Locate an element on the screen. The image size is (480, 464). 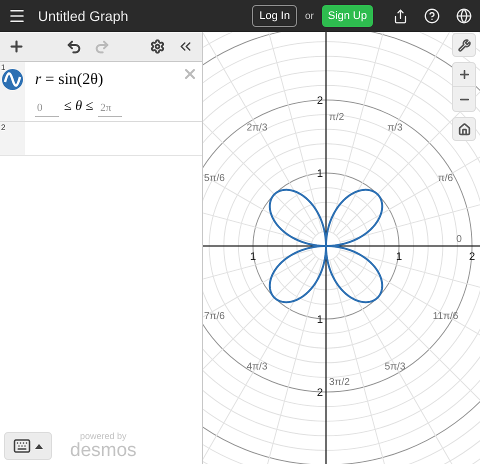
line-number: 1 is located at coordinates (3, 68).